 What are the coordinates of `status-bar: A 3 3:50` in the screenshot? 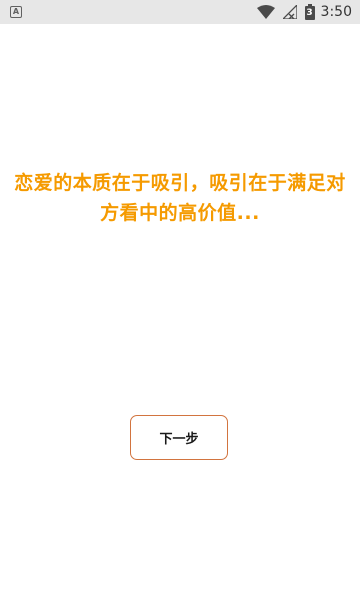 It's located at (180, 12).